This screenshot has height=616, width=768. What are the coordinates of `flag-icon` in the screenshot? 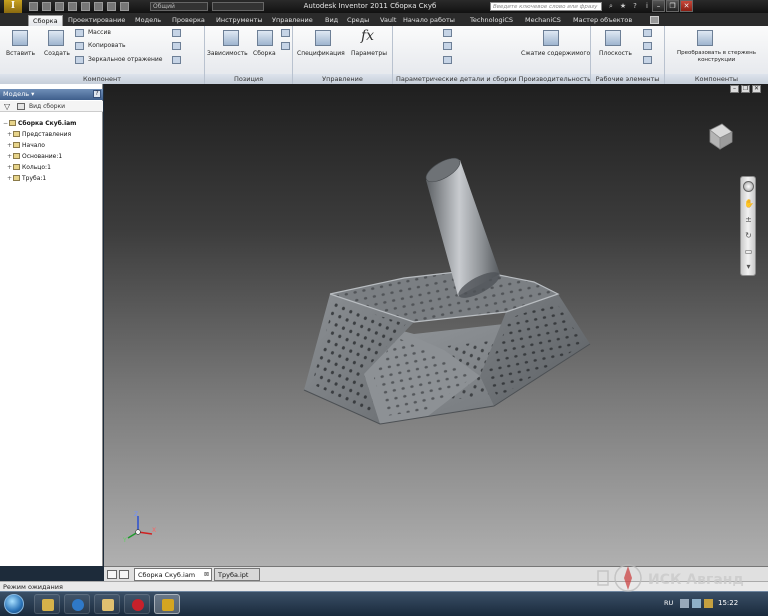 It's located at (708, 603).